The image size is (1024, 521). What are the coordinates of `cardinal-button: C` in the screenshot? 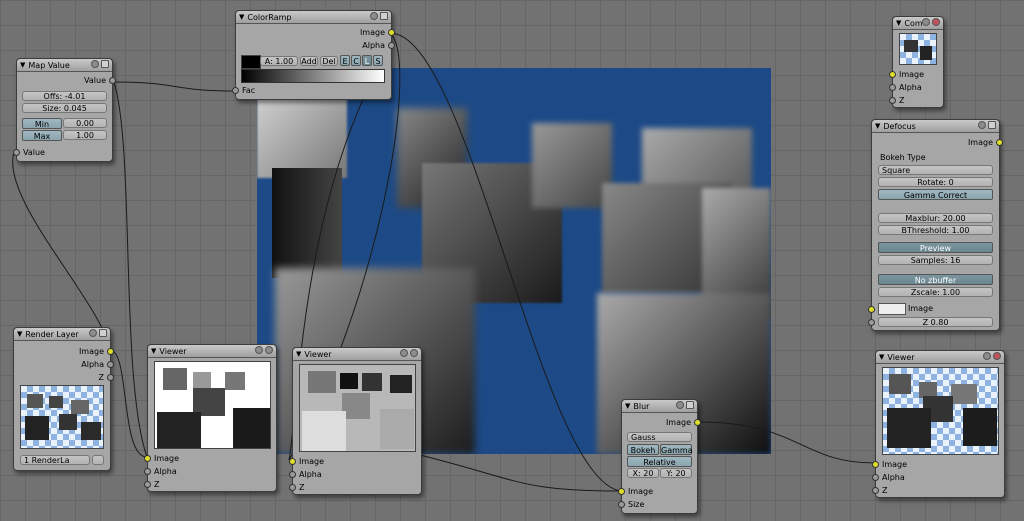 It's located at (356, 60).